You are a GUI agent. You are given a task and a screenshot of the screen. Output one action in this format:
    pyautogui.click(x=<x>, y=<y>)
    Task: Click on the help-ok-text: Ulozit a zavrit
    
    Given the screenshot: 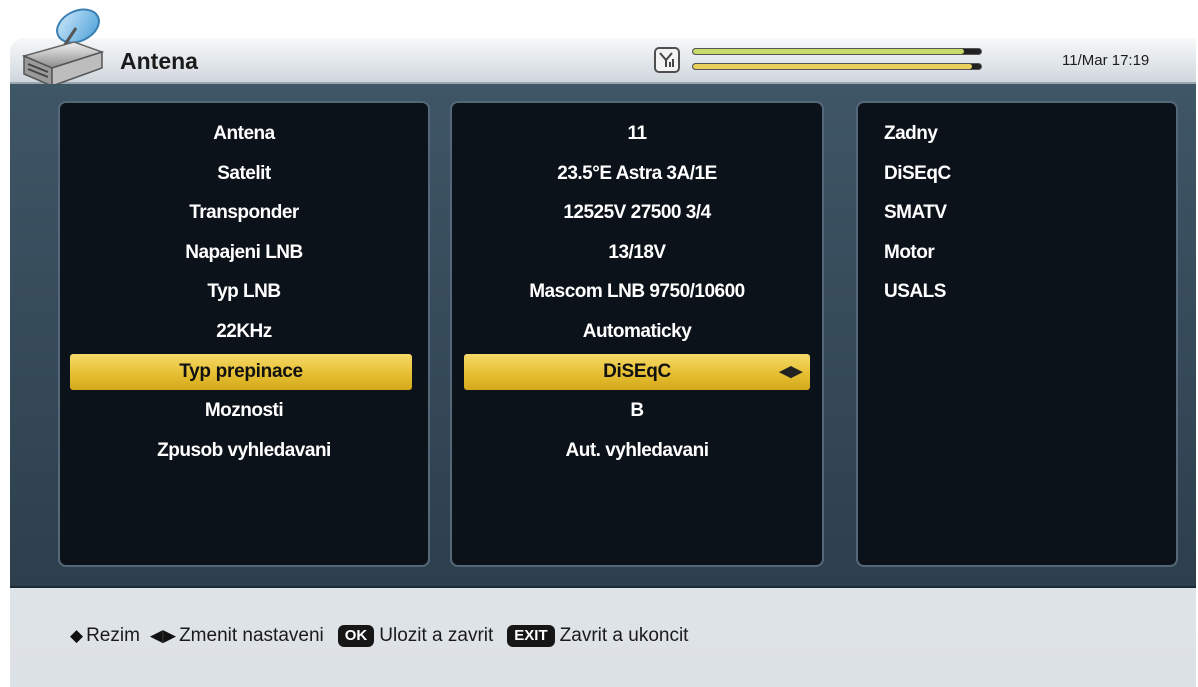 What is the action you would take?
    pyautogui.click(x=436, y=635)
    